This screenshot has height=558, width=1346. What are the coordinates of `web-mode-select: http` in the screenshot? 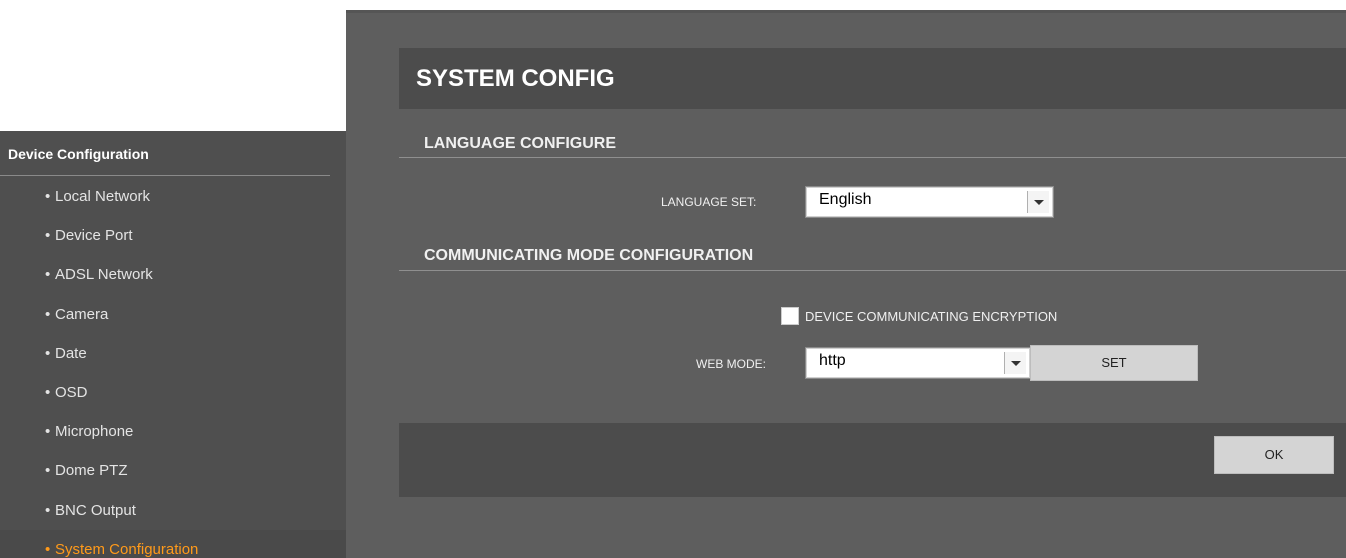 It's located at (918, 363).